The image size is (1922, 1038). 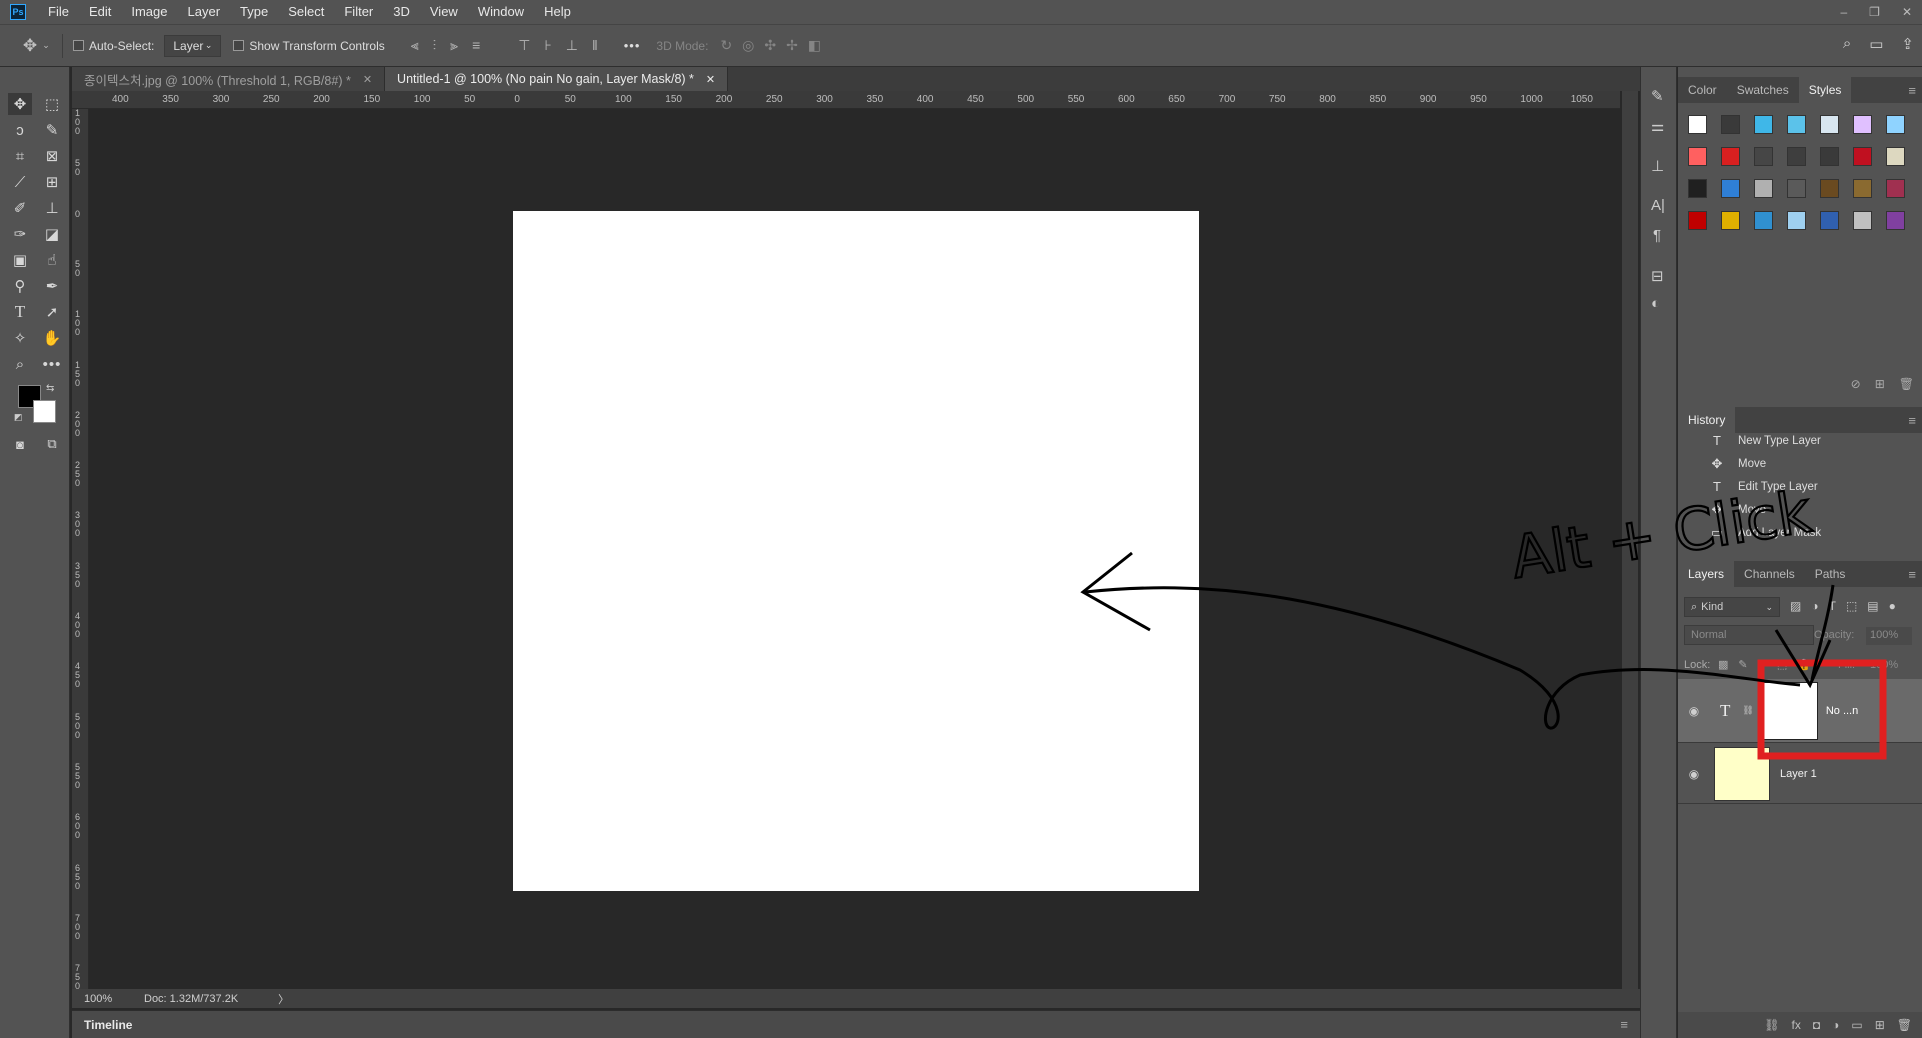 What do you see at coordinates (1856, 1025) in the screenshot?
I see `new-group-icon: ▭` at bounding box center [1856, 1025].